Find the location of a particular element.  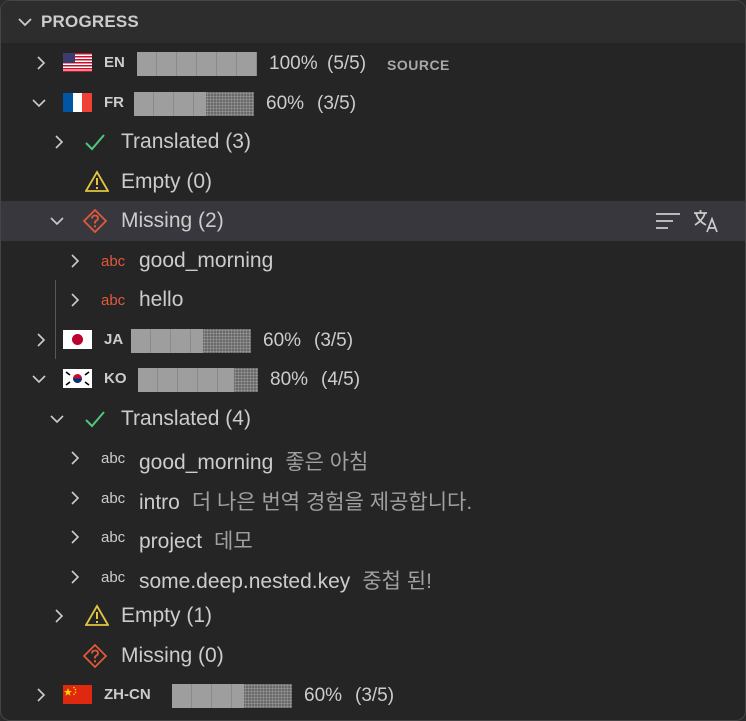

language-row-zh-cn: ZH-CN 60% (3/5) is located at coordinates (373, 695).